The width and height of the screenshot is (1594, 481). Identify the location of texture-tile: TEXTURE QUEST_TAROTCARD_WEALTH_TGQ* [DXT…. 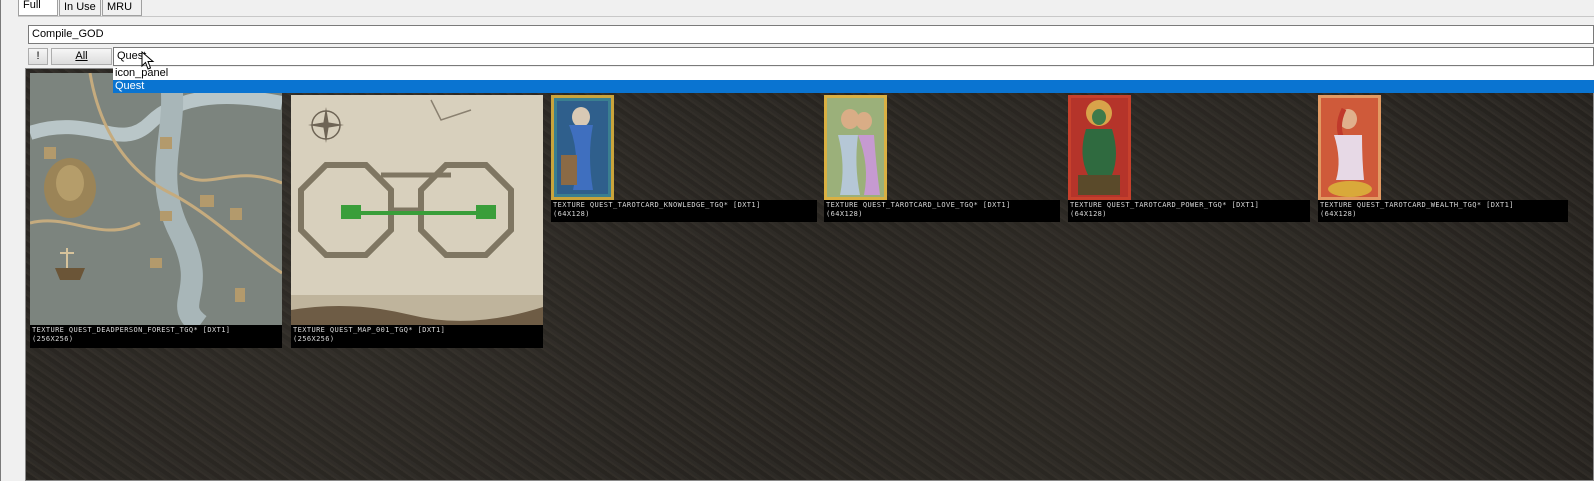
(1443, 158).